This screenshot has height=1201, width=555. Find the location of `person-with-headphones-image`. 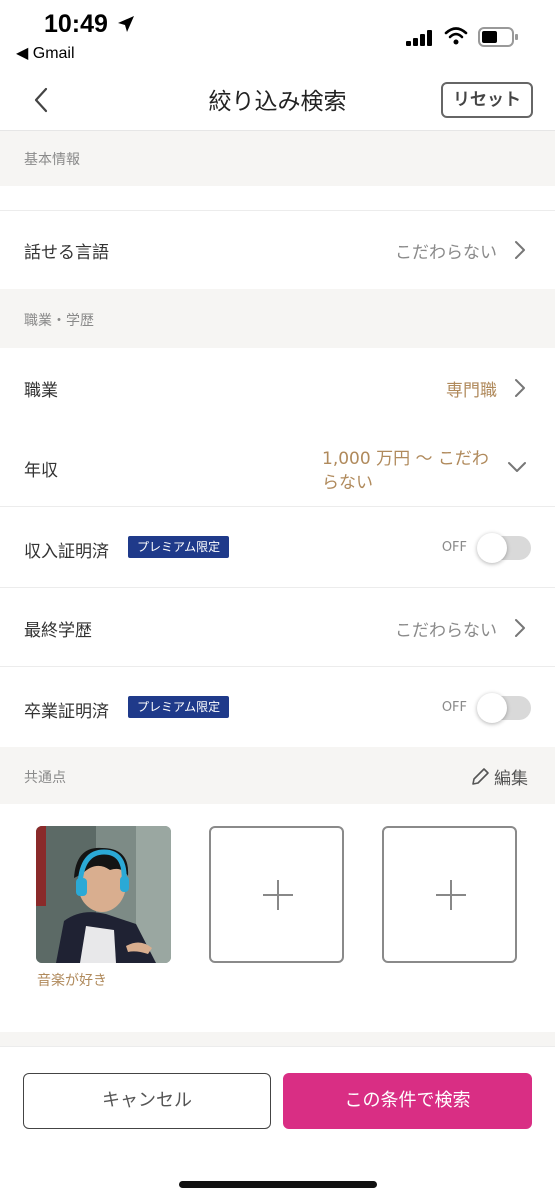

person-with-headphones-image is located at coordinates (103, 894).